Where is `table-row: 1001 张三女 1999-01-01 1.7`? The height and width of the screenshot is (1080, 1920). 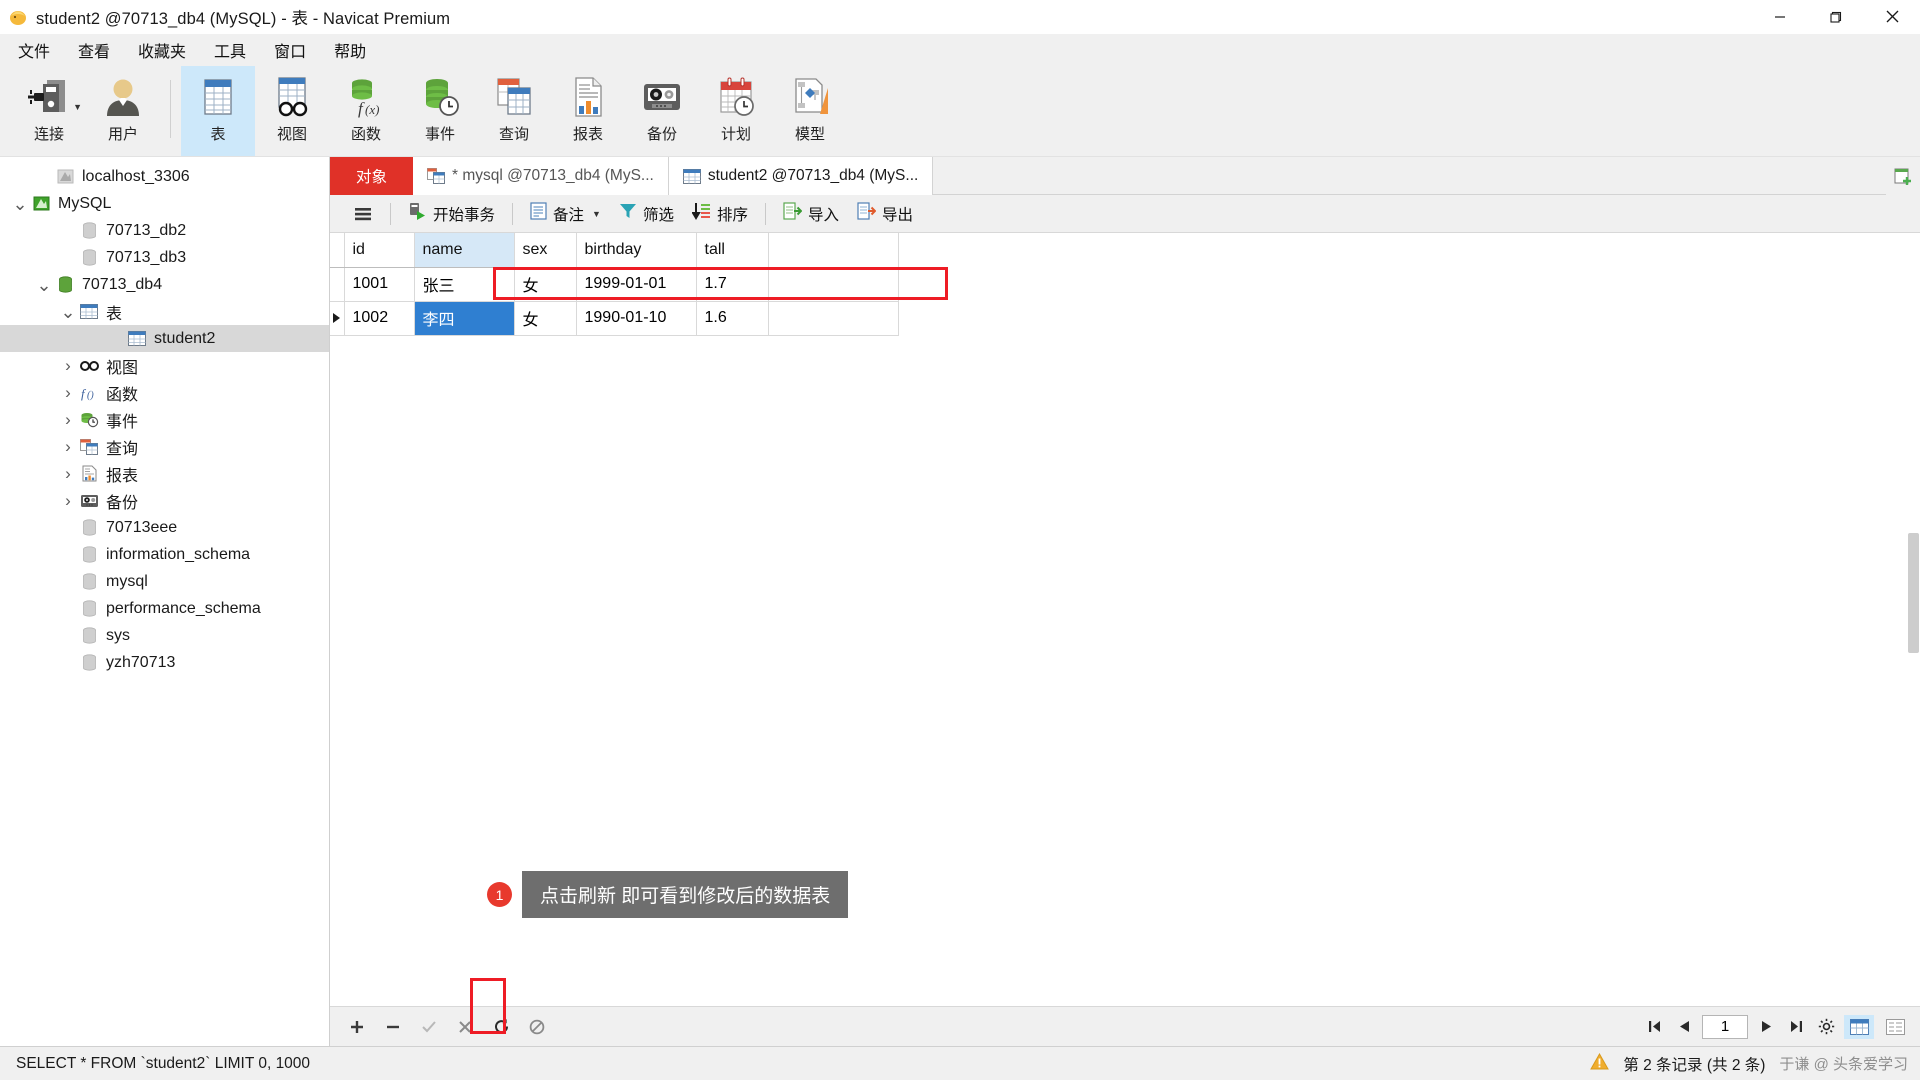 table-row: 1001 张三女 1999-01-01 1.7 is located at coordinates (614, 284).